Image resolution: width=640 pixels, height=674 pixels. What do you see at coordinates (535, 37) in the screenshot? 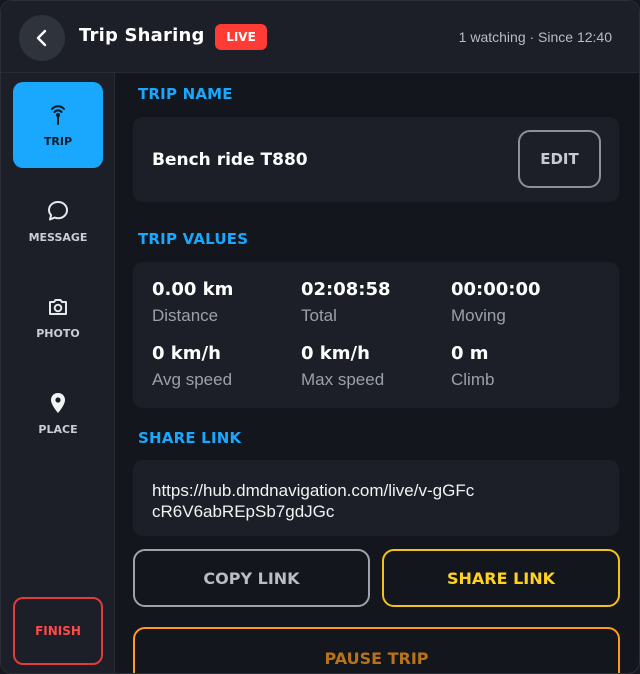
I see `watching-status: 1 watching · Since 12:40` at bounding box center [535, 37].